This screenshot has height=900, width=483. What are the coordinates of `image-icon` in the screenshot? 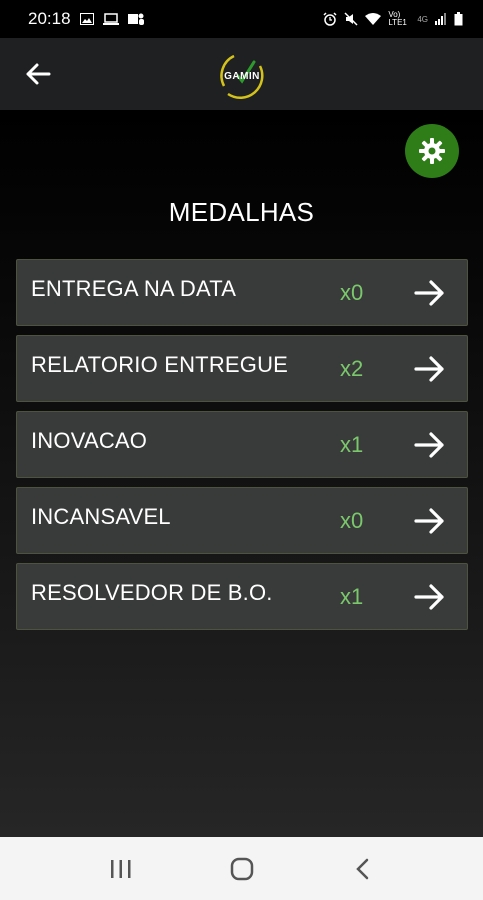 It's located at (86, 19).